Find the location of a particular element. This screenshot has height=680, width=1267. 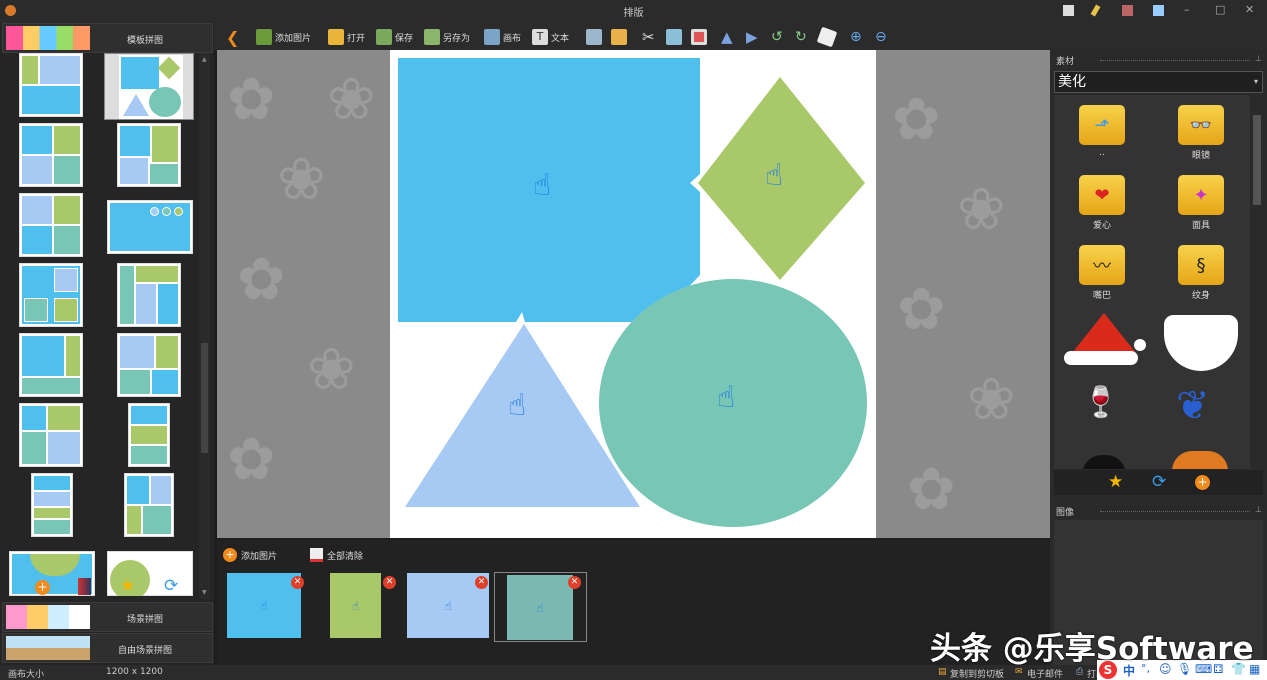

clipboard-icon: ▤ is located at coordinates (942, 672).